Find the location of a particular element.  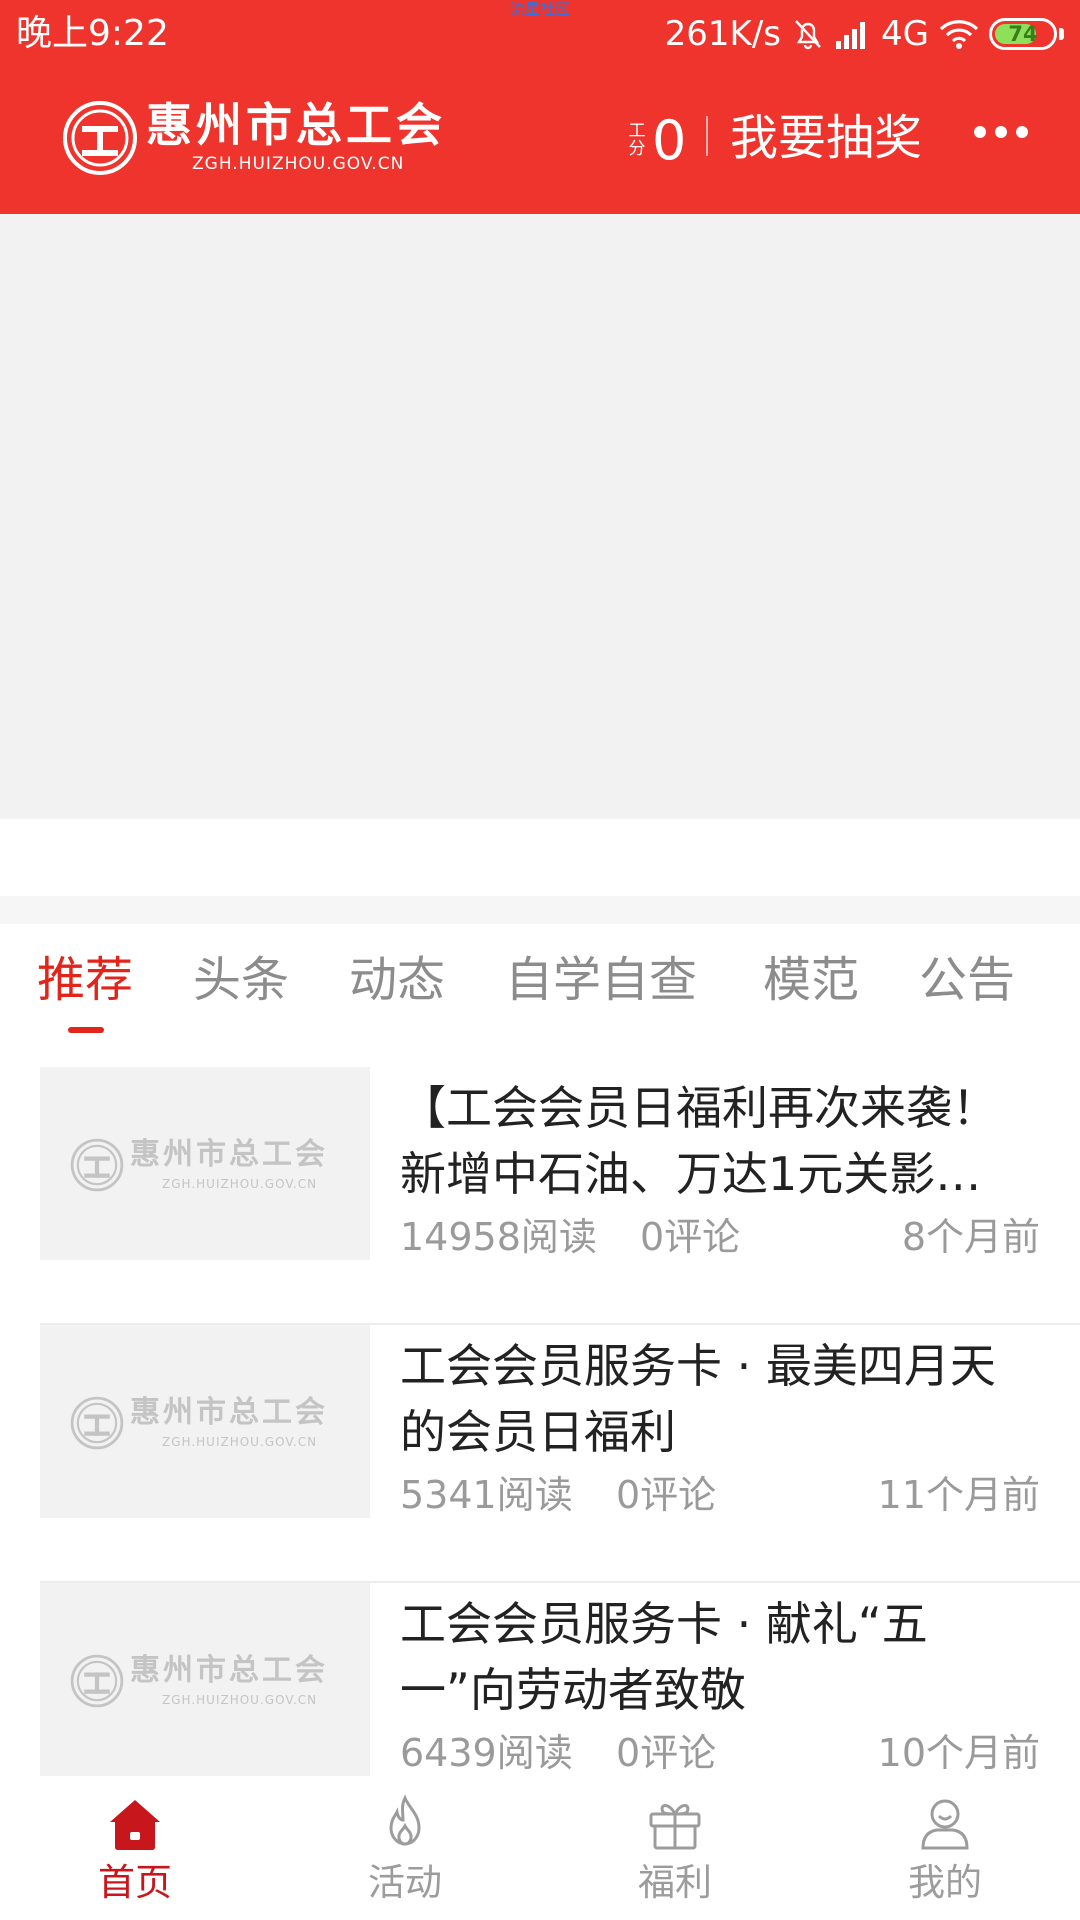

article-title: 工会会员服务卡 · 献礼“五一”向劳动者致敬 is located at coordinates (664, 1657).